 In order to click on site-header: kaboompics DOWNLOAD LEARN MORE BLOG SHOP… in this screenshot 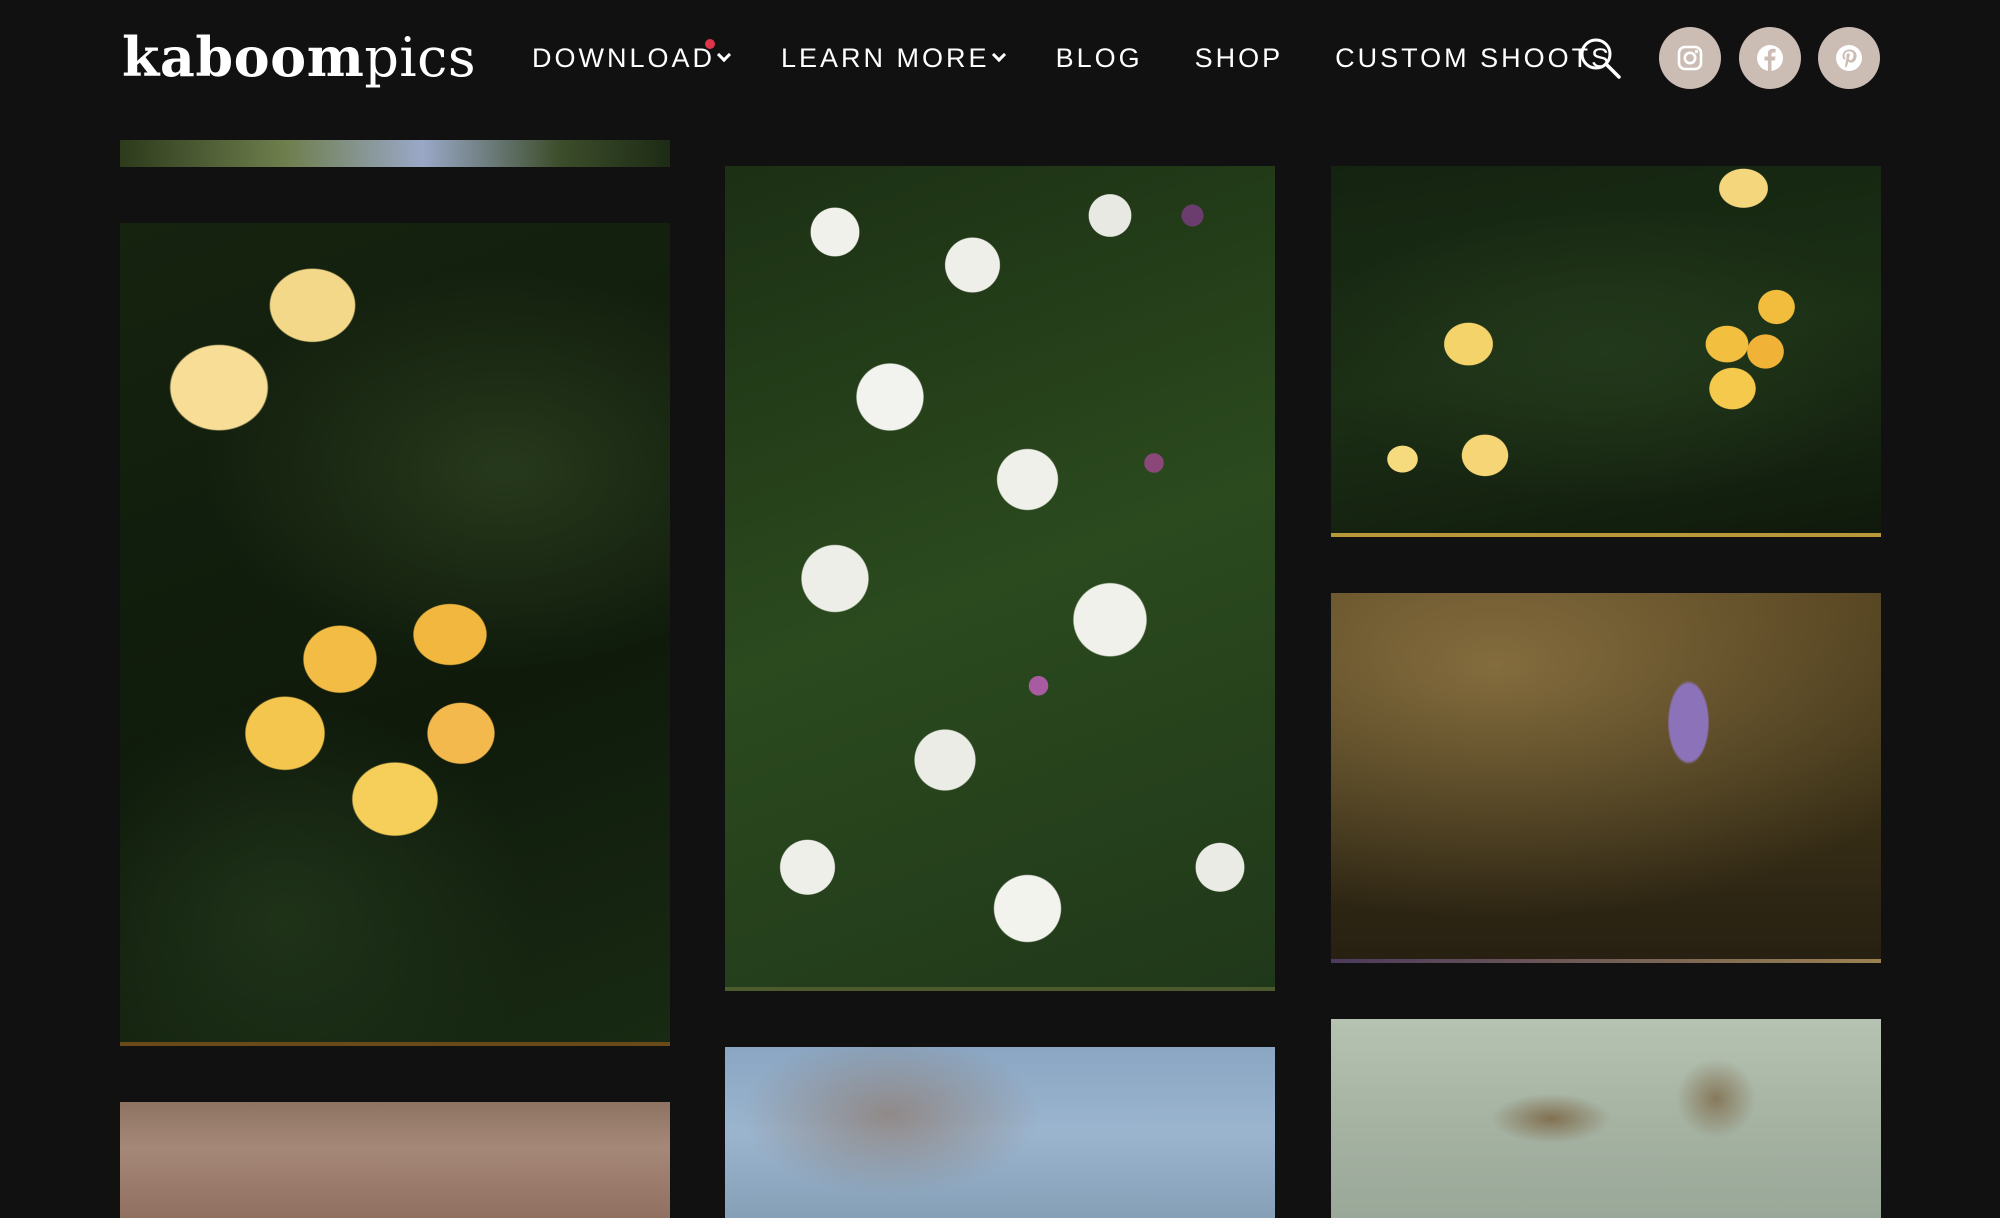, I will do `click(1000, 58)`.